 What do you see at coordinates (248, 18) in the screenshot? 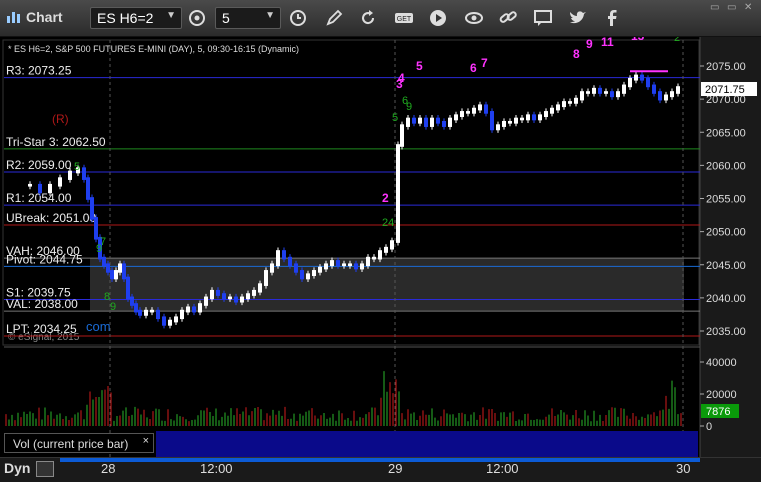
I see `interval-input: 5 ▼` at bounding box center [248, 18].